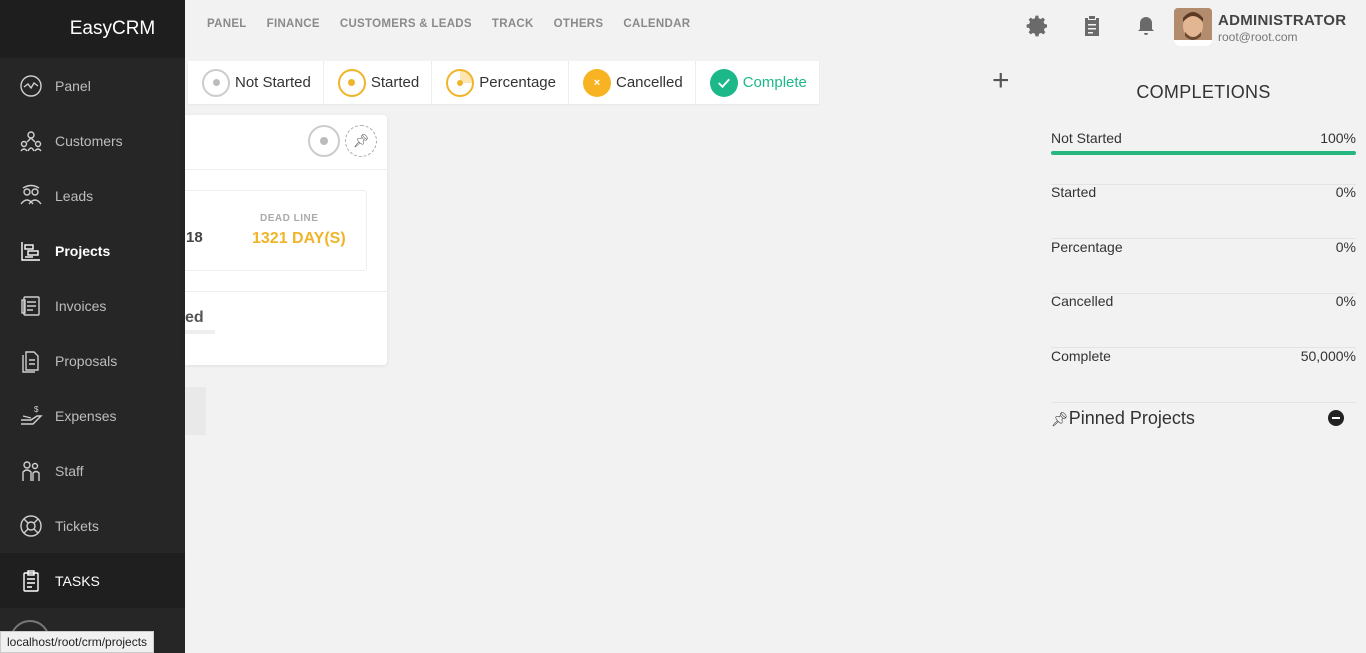  I want to click on filter-cancelled: × Cancelled, so click(632, 82).